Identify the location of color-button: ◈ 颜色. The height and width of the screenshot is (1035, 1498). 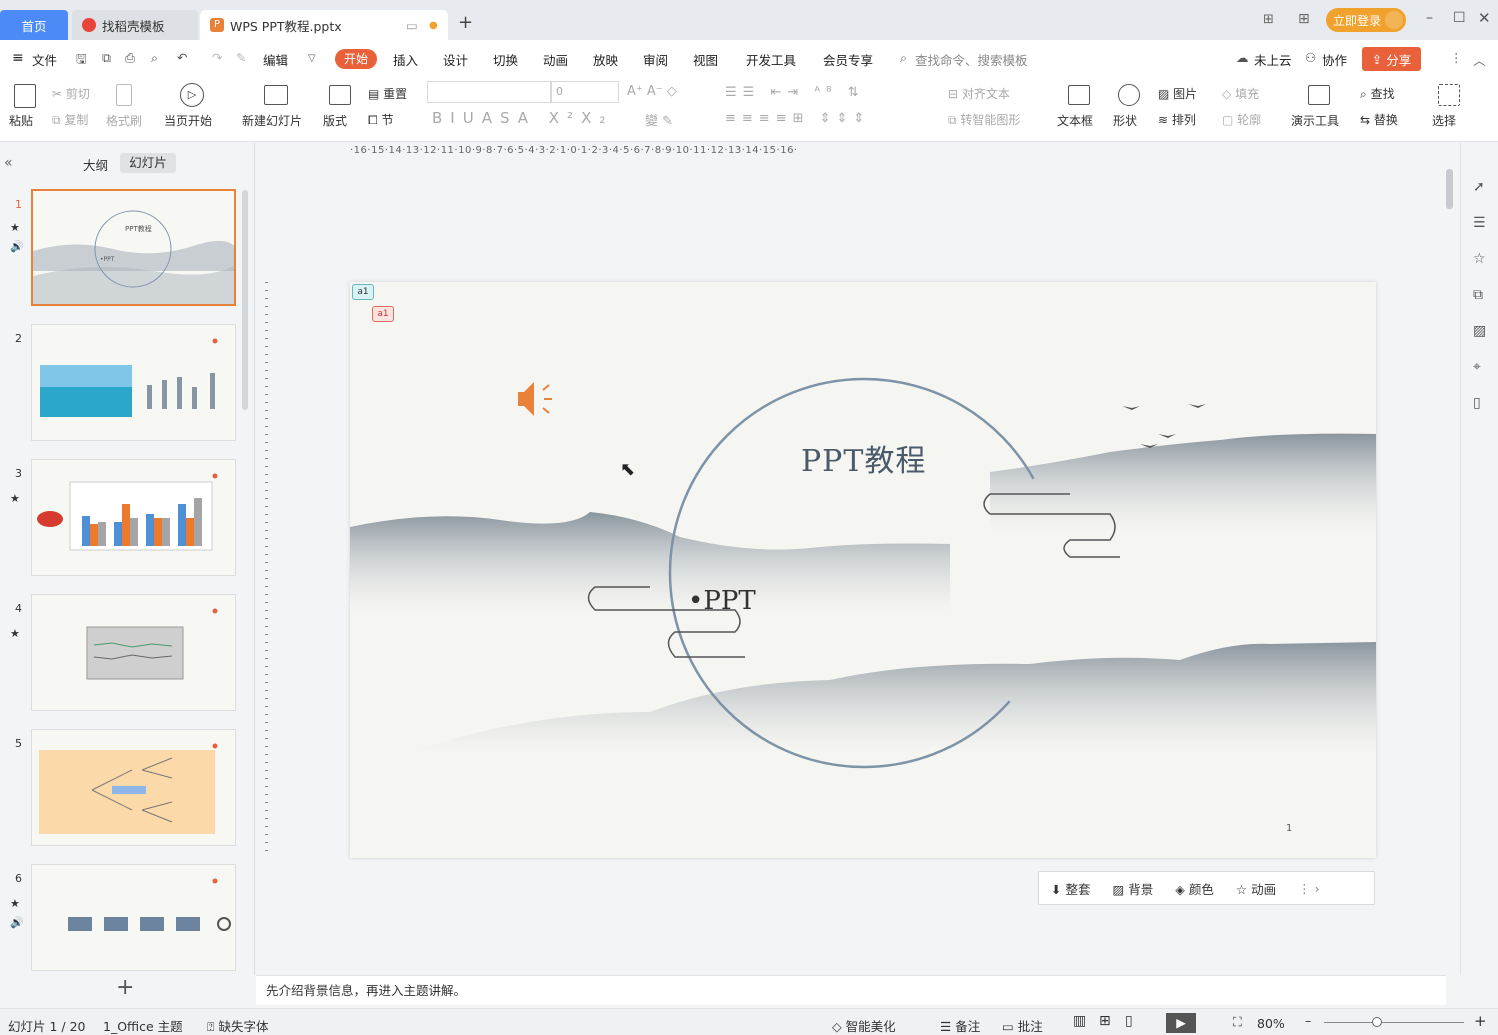
(1194, 888).